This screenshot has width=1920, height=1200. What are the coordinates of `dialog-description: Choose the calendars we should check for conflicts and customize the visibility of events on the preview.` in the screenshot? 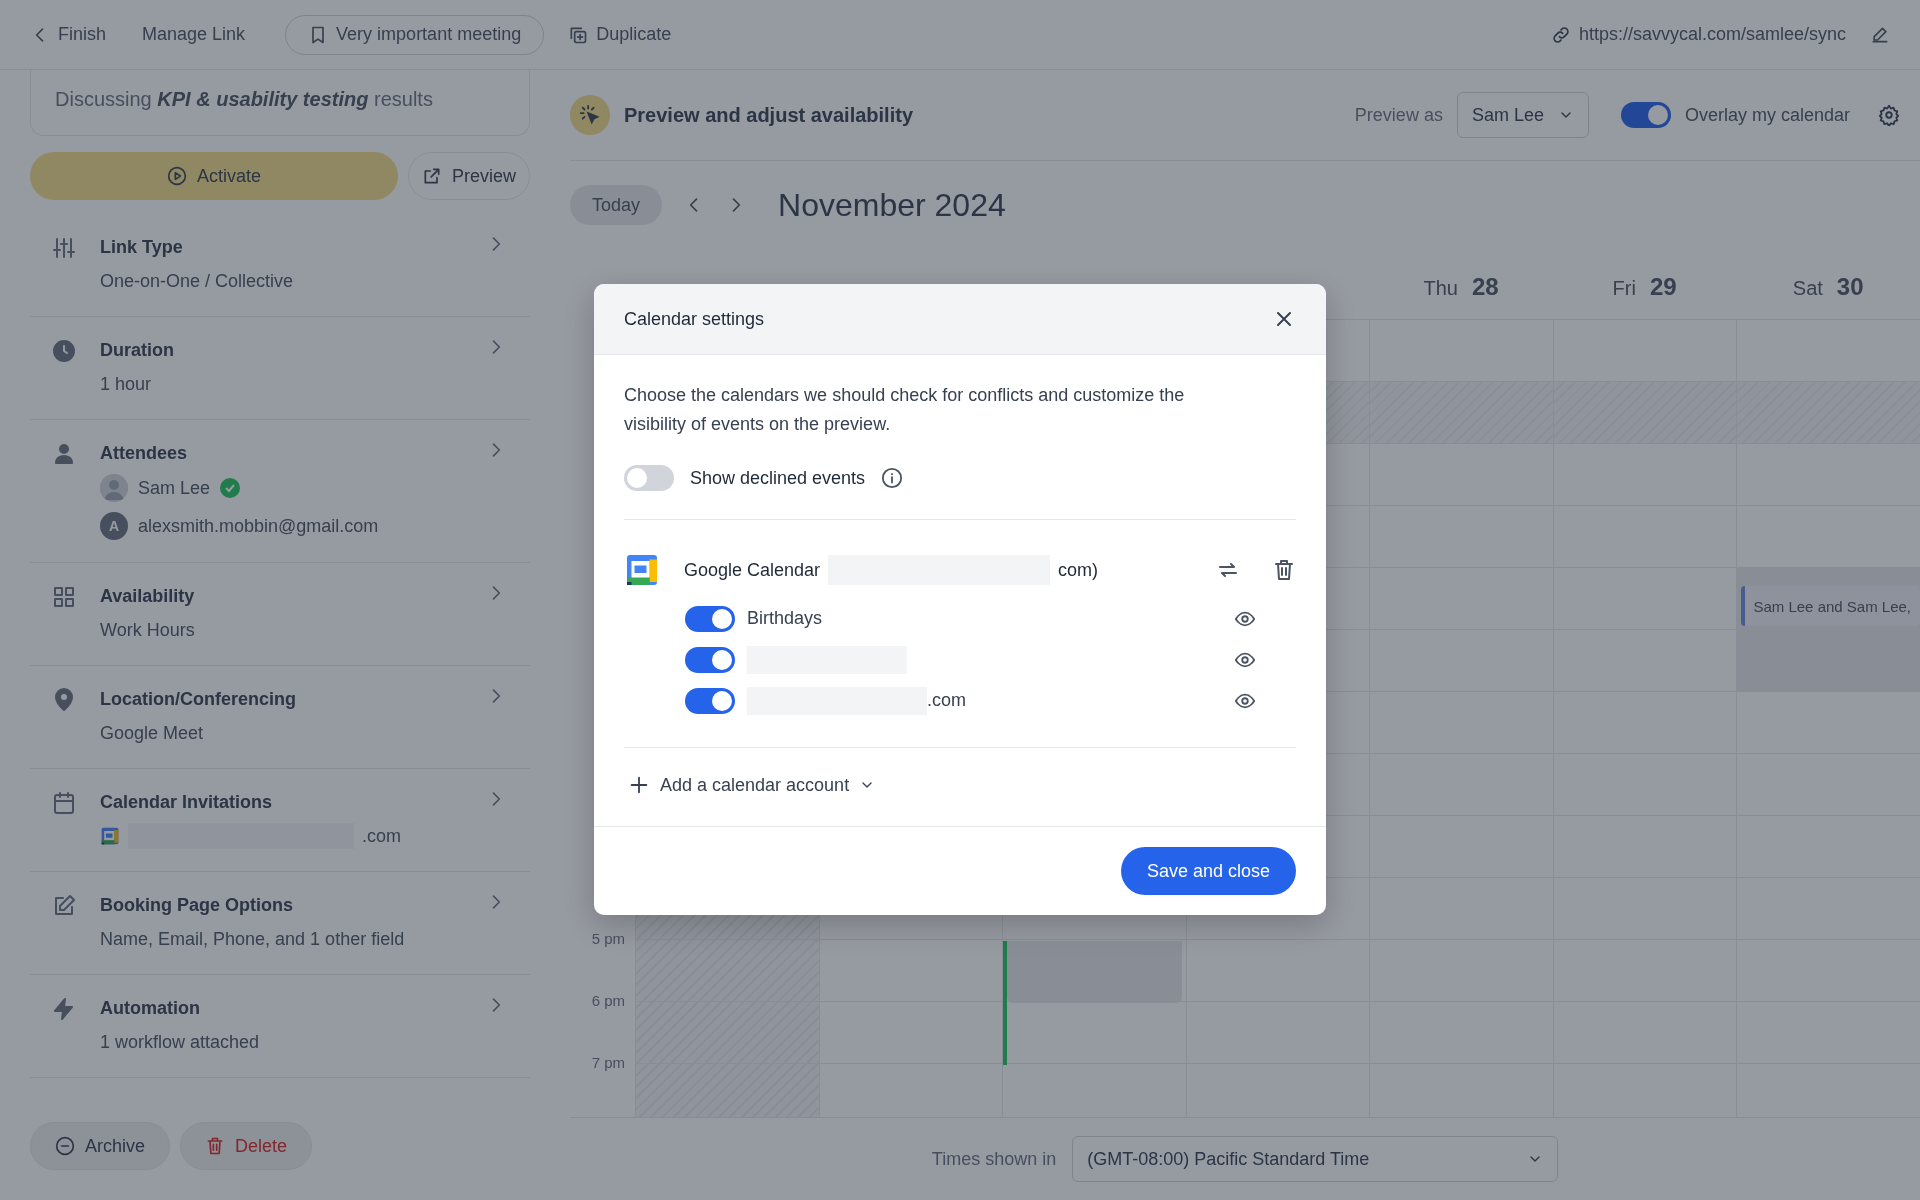 It's located at (905, 410).